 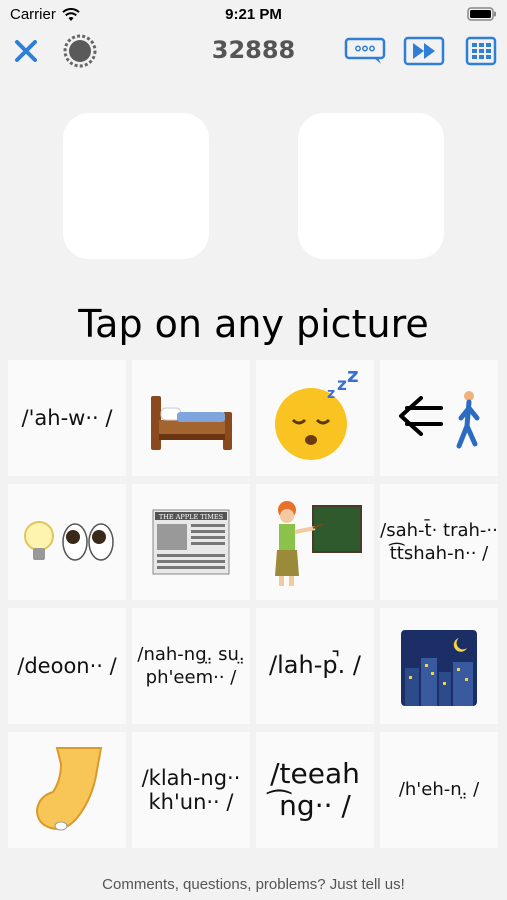 I want to click on card-1: /'ah-w·· /, so click(x=67, y=418).